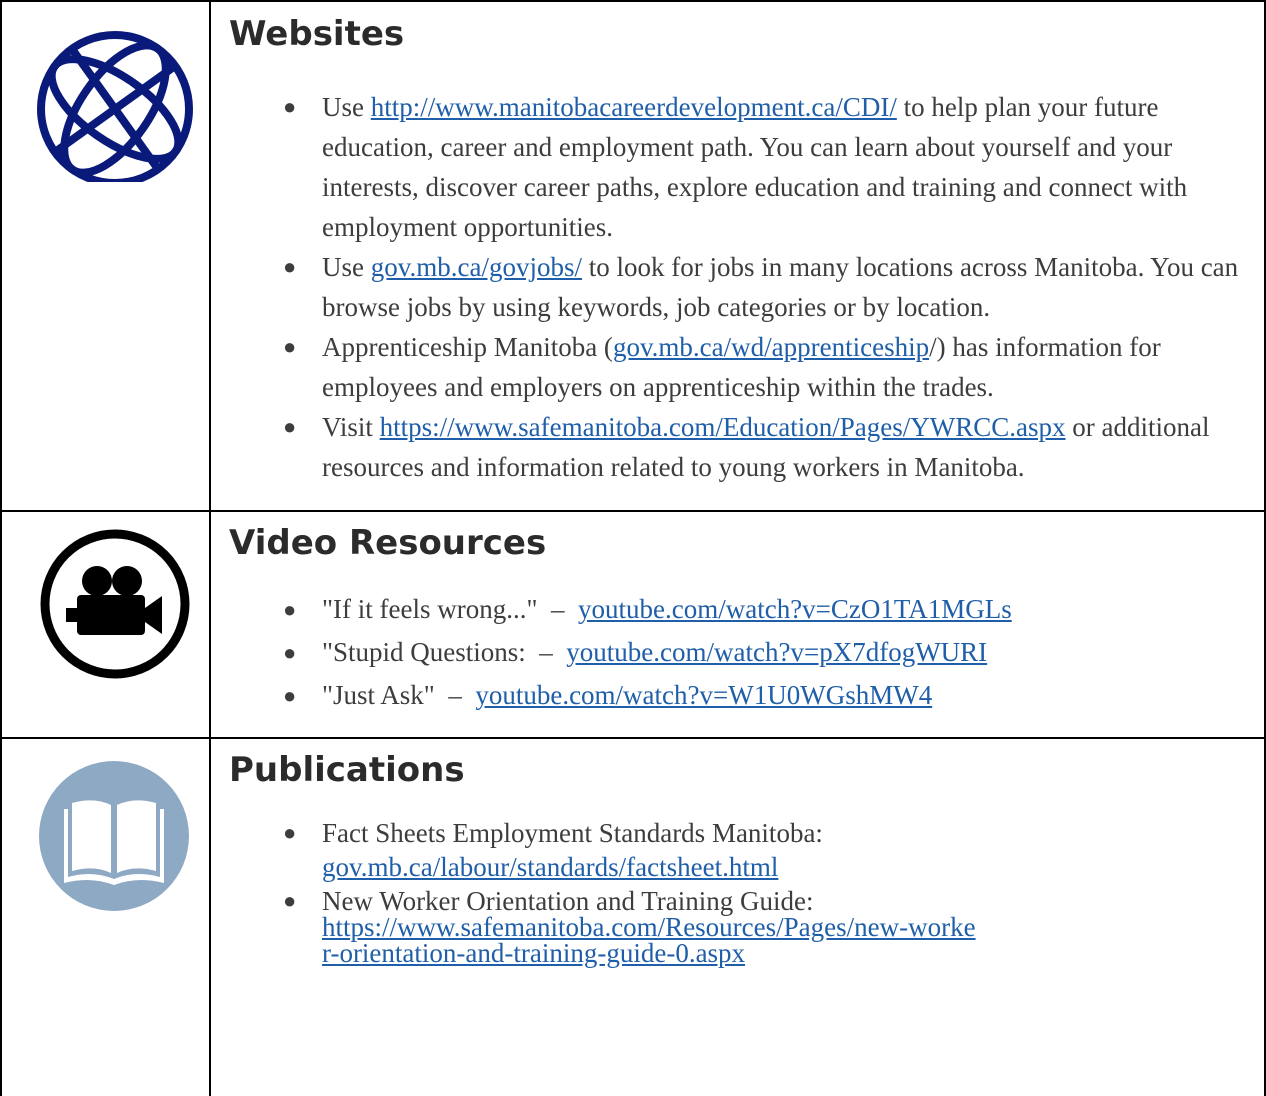 The image size is (1266, 1096). Describe the element at coordinates (703, 695) in the screenshot. I see `link-video-just-ask: youtube.com/watch?v=W1U0WGshMW4` at that location.